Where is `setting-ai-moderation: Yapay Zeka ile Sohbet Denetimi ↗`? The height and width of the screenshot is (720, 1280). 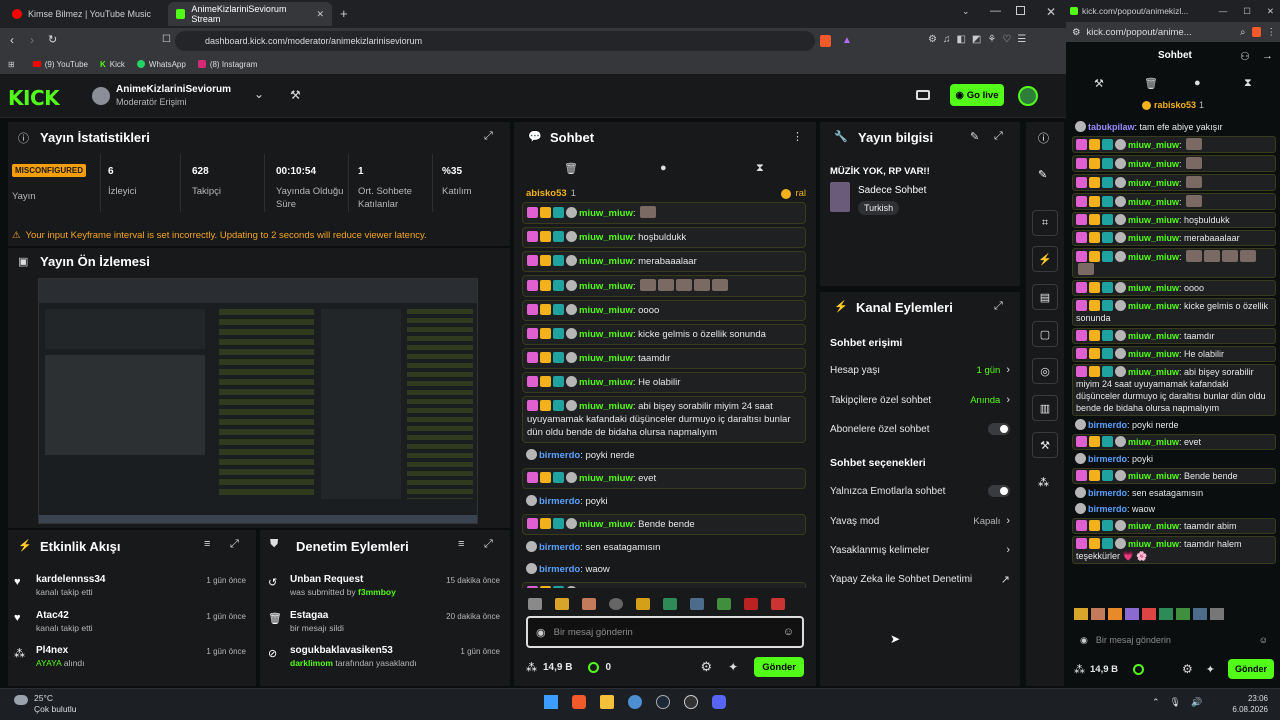 setting-ai-moderation: Yapay Zeka ile Sohbet Denetimi ↗ is located at coordinates (920, 579).